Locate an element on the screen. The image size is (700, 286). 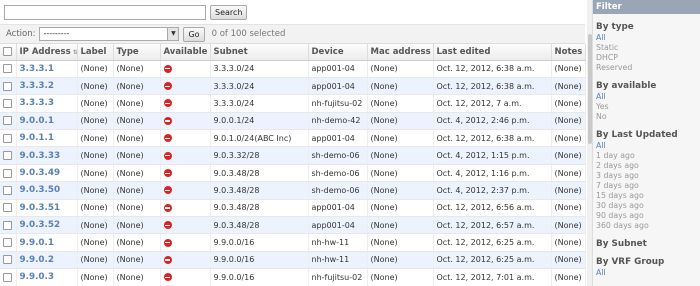
ip-address-link: 9.0.3.49 is located at coordinates (47, 173).